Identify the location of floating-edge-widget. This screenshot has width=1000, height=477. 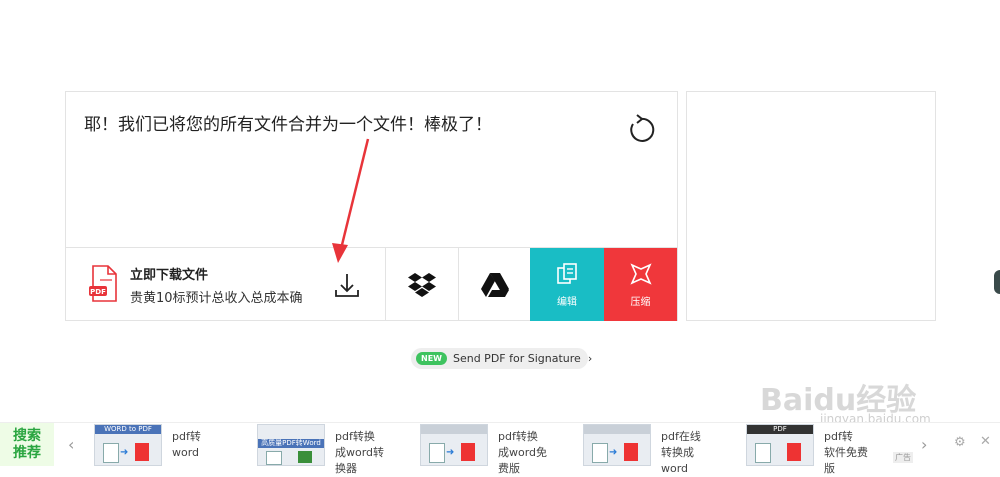
(997, 282).